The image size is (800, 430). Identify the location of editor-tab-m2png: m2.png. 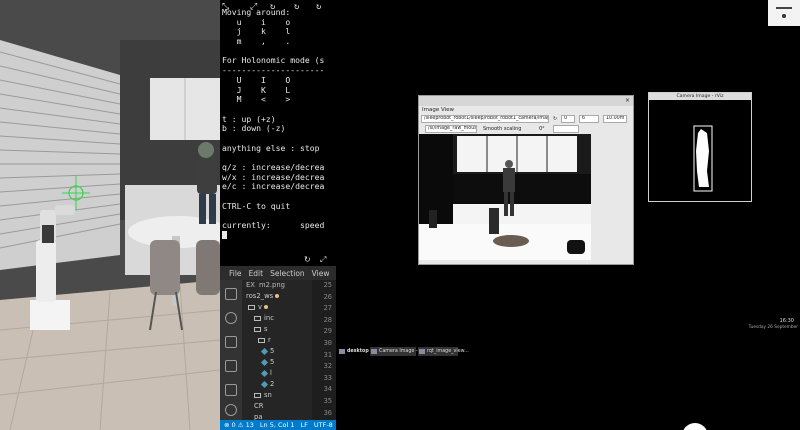
(272, 285).